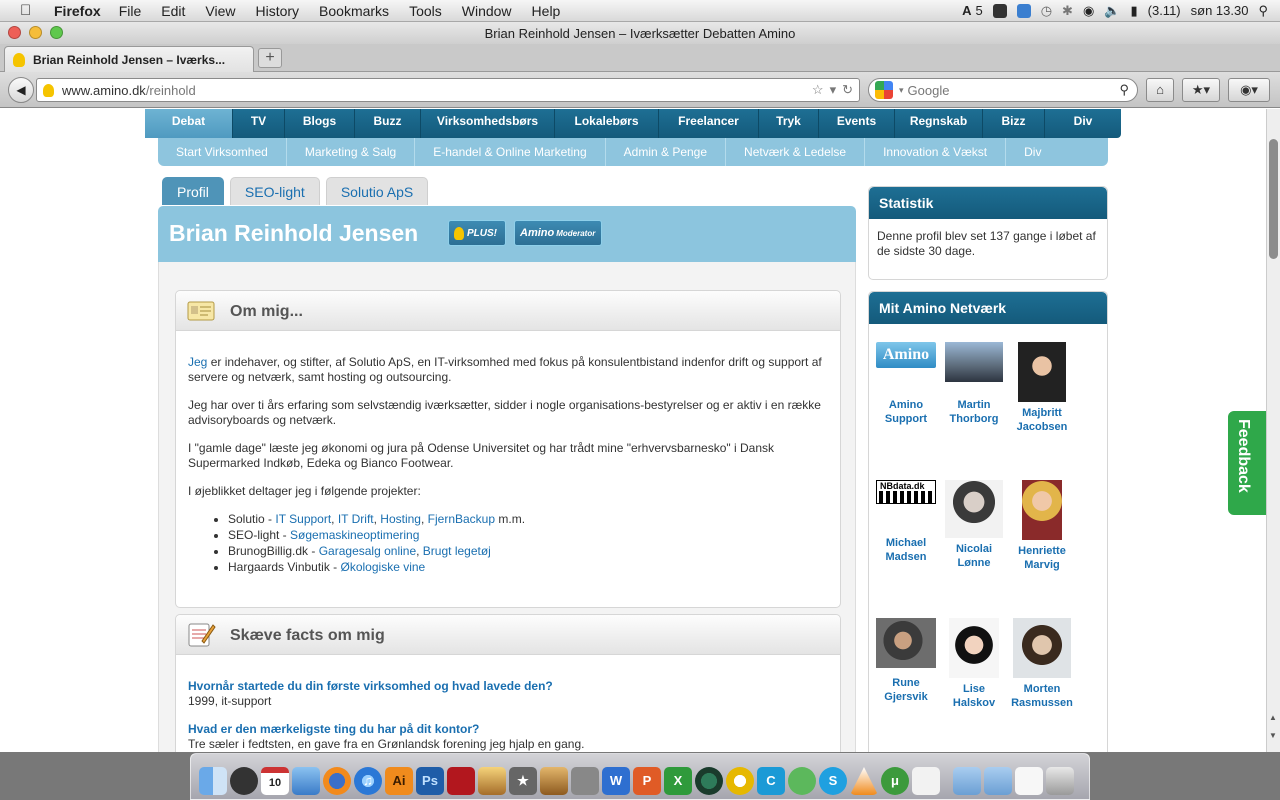 This screenshot has height=800, width=1280. What do you see at coordinates (1083, 123) in the screenshot?
I see `nav-div: Div` at bounding box center [1083, 123].